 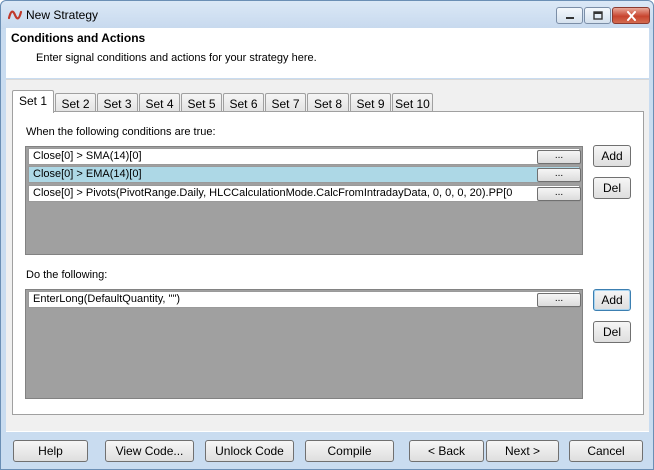 I want to click on tab-set-8: Set 8, so click(x=328, y=102).